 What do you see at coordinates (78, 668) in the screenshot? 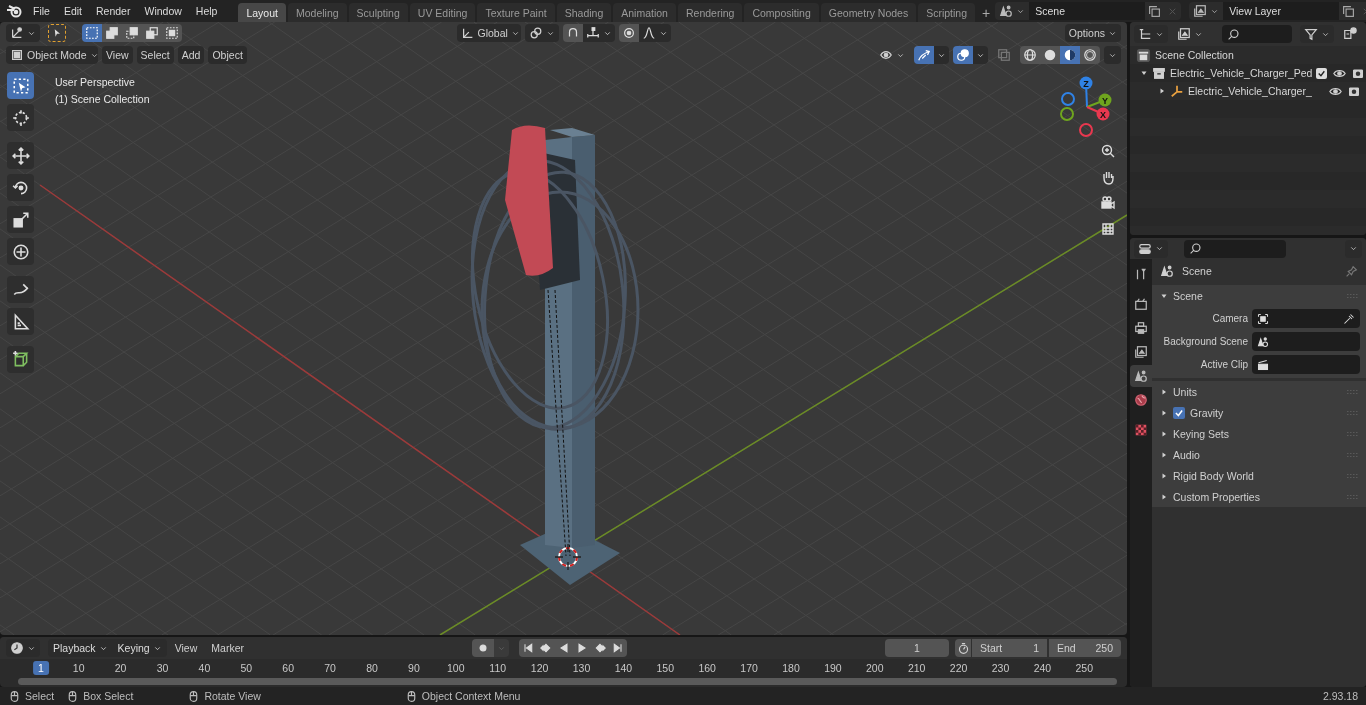
I see `frame-number: 10` at bounding box center [78, 668].